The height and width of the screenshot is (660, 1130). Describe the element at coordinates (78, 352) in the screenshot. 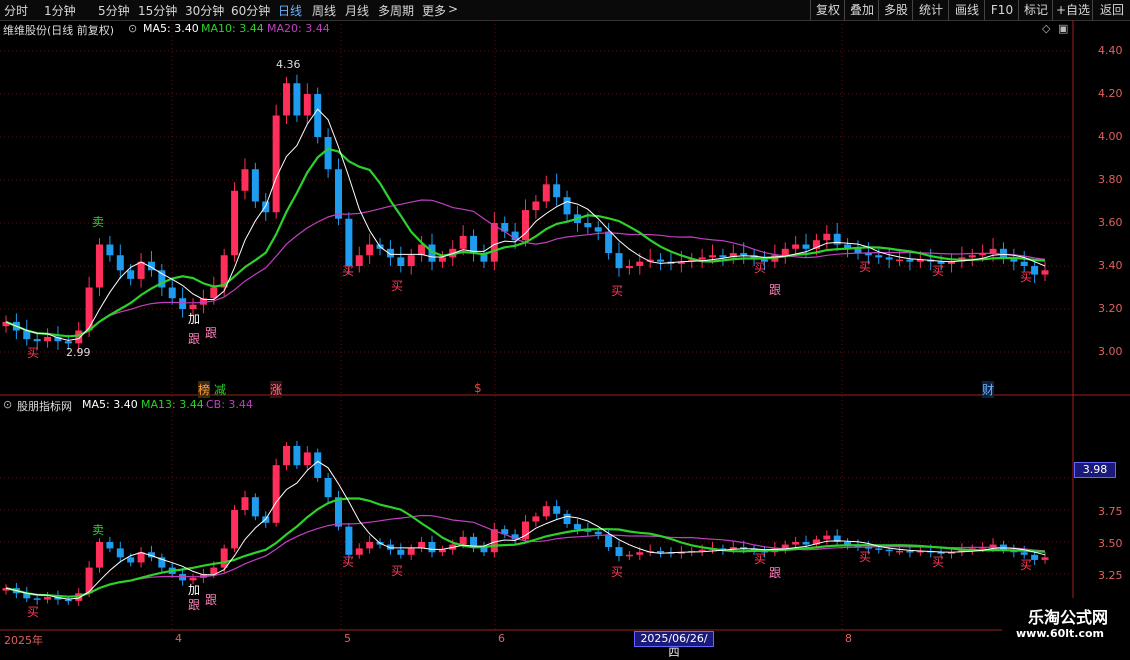

I see `low-price-label: 2.99` at that location.